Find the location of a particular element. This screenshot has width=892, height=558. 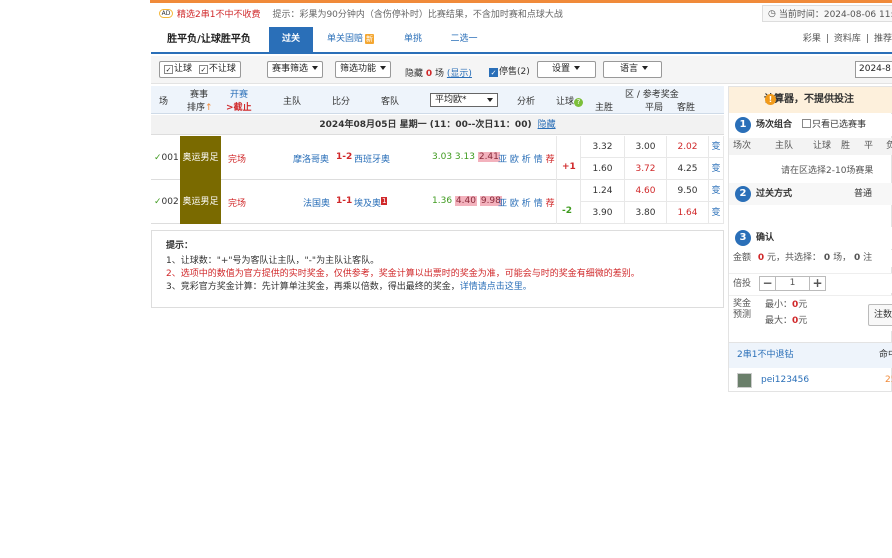

date-row-text: 2024年08月05日 星期一 (11：00--次日11：00) is located at coordinates (425, 125).